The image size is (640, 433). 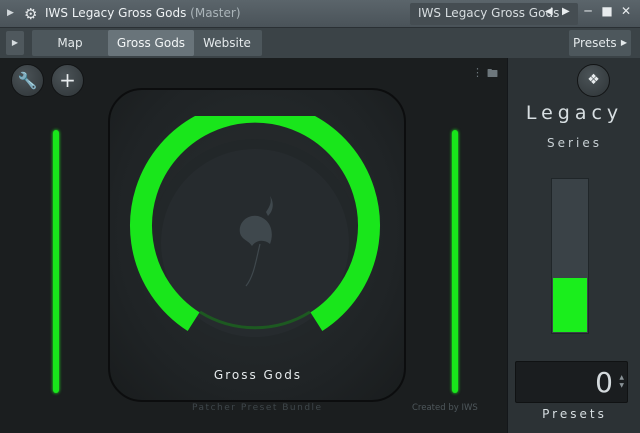 What do you see at coordinates (604, 382) in the screenshot?
I see `preset-counter-value: 0` at bounding box center [604, 382].